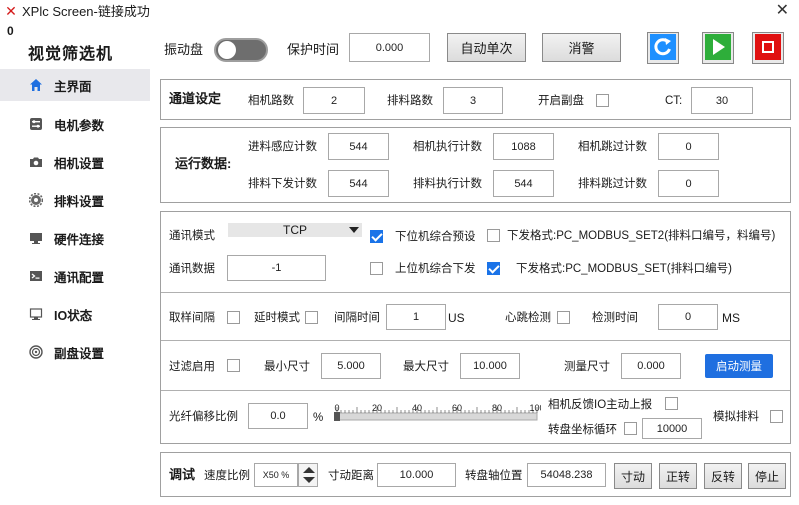 Image resolution: width=799 pixels, height=505 pixels. I want to click on heartbeat-checkbox, so click(563, 317).